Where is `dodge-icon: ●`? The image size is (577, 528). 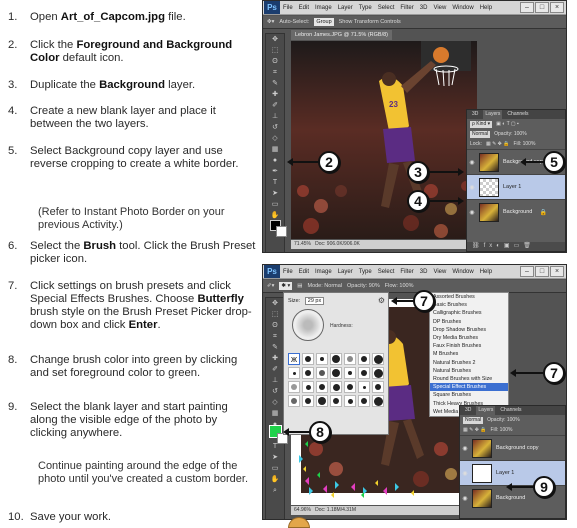
dodge-icon: ● is located at coordinates (275, 160).